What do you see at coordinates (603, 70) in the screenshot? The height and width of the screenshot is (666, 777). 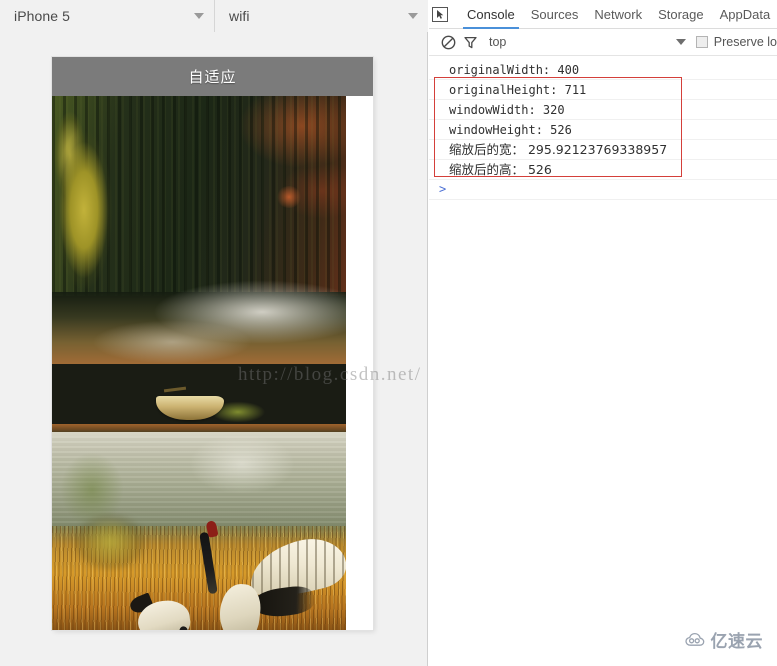 I see `console-log-line: originalWidth: 400` at bounding box center [603, 70].